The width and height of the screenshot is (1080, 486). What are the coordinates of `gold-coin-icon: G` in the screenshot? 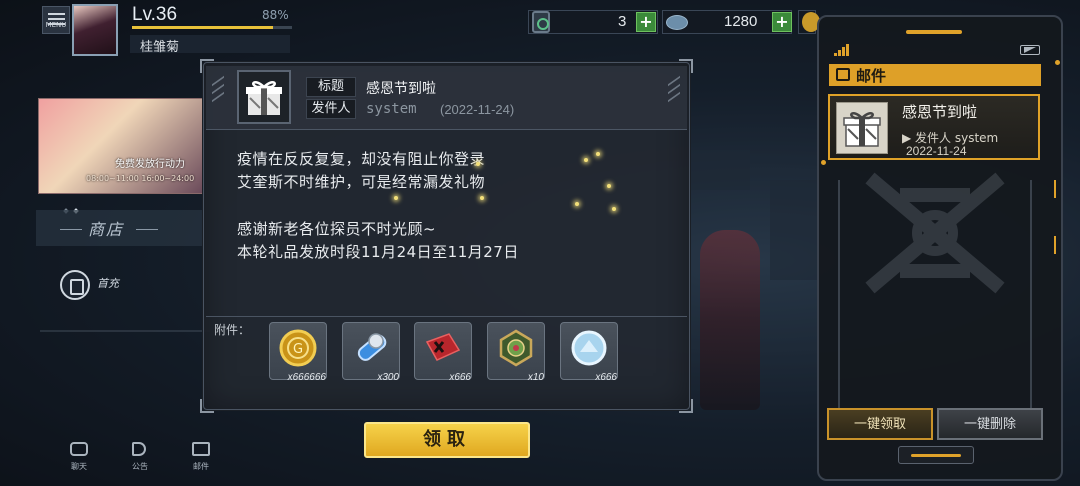 It's located at (298, 348).